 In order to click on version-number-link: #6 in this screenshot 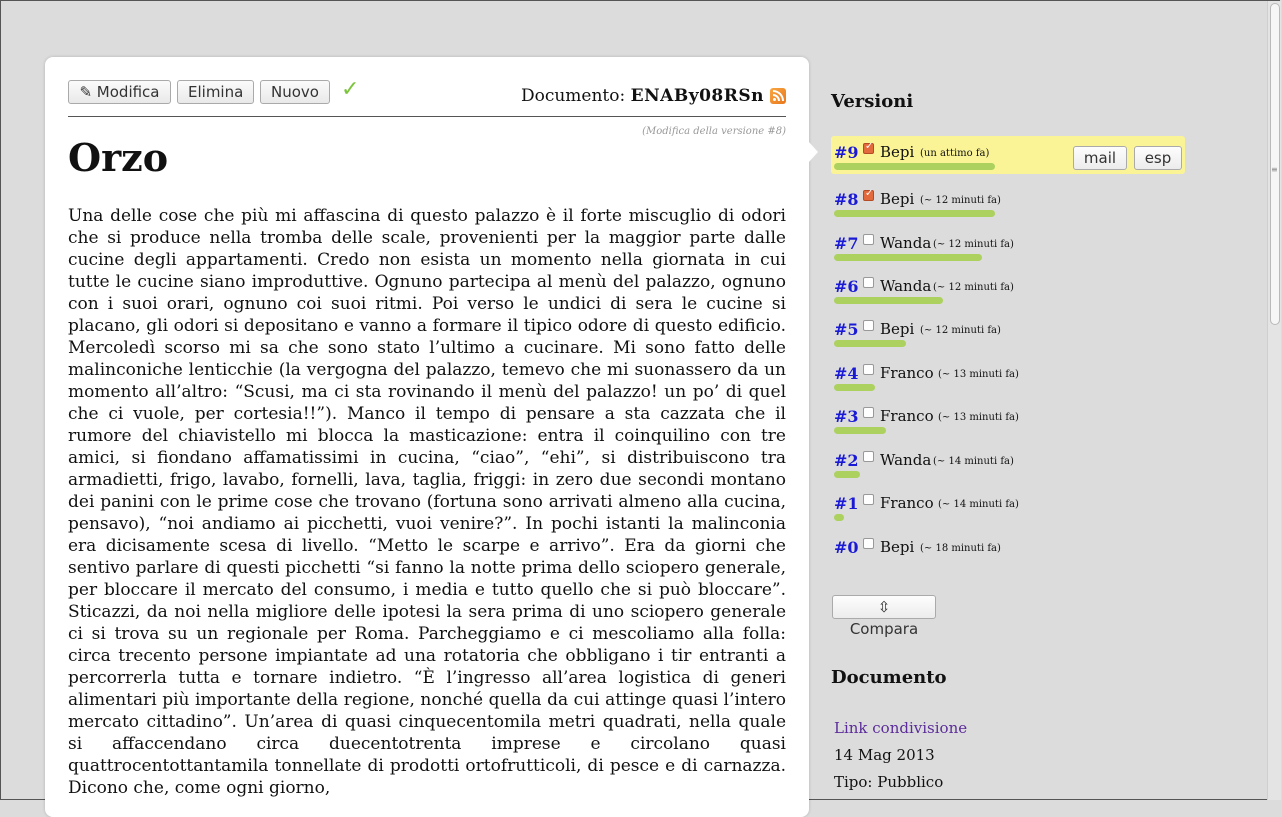, I will do `click(846, 286)`.